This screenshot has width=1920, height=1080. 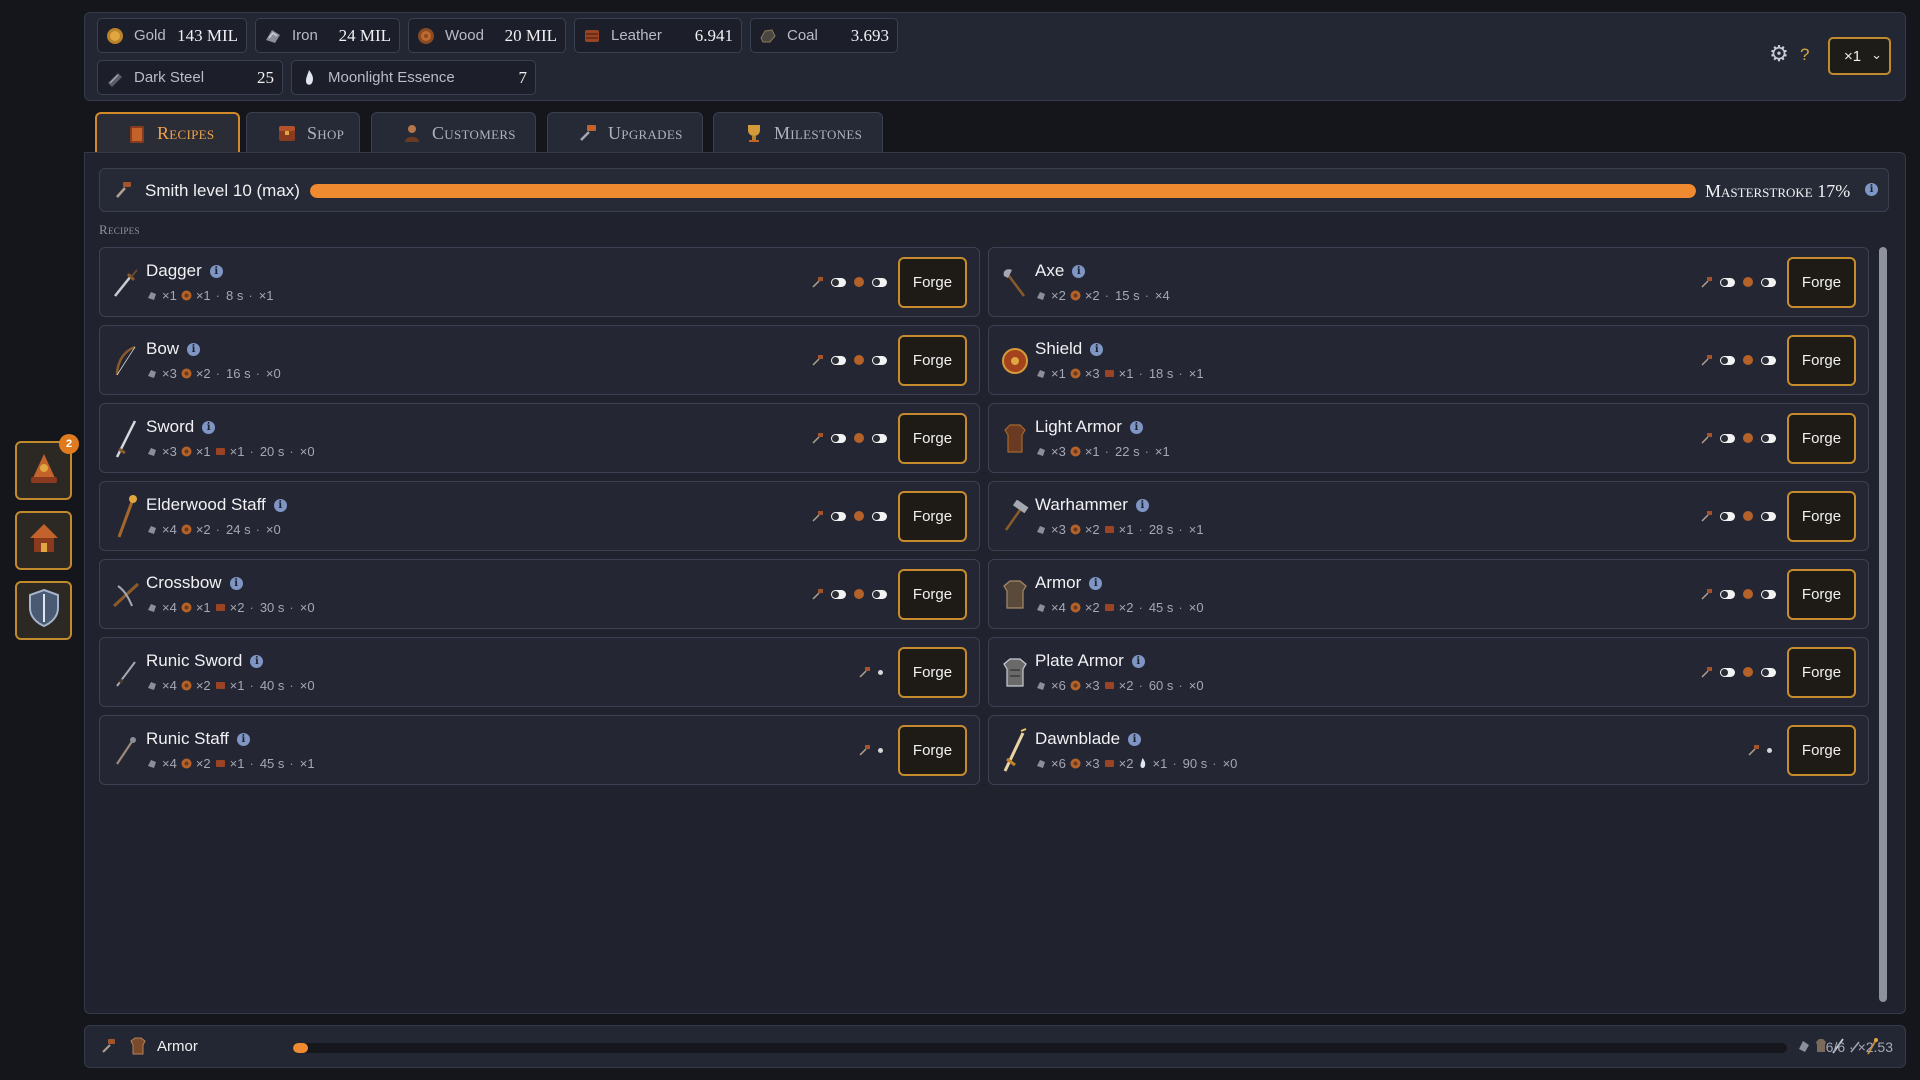 I want to click on chevron-down-icon: ⌄, so click(x=1876, y=54).